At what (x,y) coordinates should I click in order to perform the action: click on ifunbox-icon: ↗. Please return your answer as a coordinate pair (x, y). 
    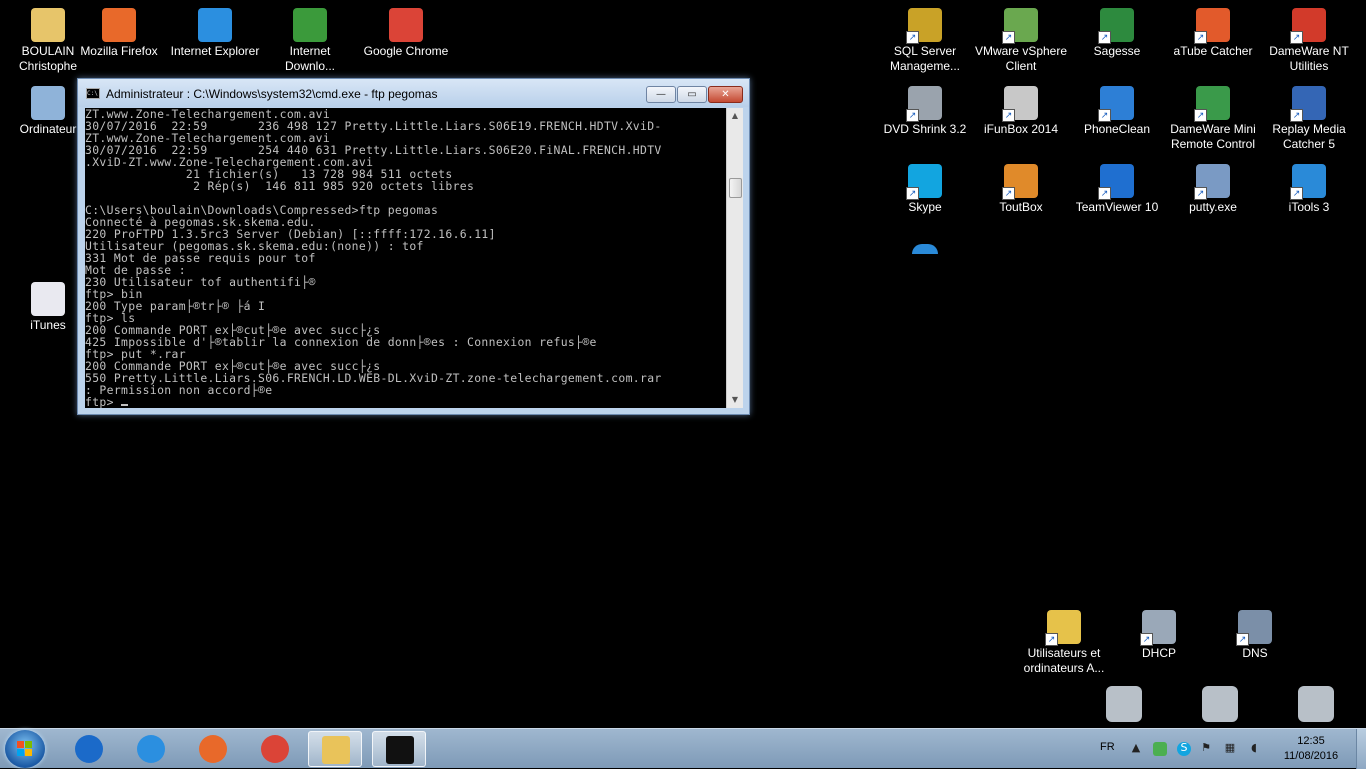
    Looking at the image, I should click on (1020, 104).